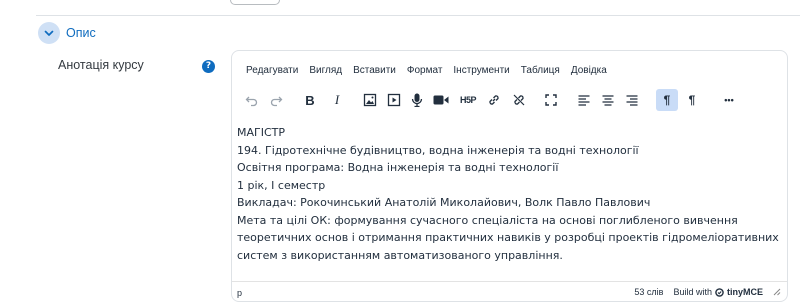 This screenshot has height=307, width=800. I want to click on align-right-icon, so click(632, 100).